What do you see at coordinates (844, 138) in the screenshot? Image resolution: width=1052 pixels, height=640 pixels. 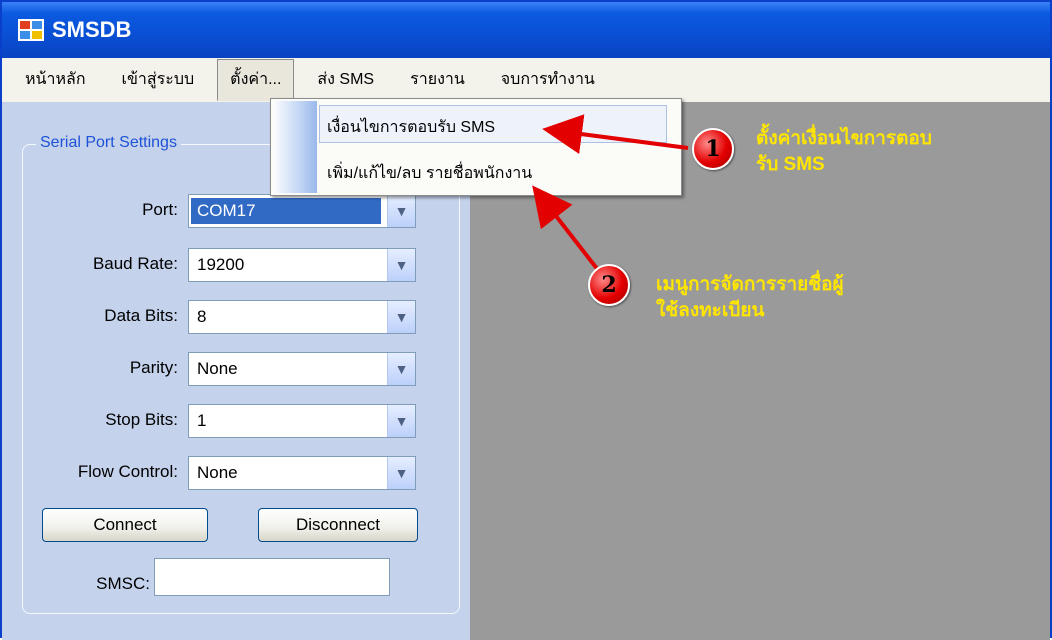 I see `annotation-1-line1: ตั้งค่าเงื่อนไขการตอบ` at bounding box center [844, 138].